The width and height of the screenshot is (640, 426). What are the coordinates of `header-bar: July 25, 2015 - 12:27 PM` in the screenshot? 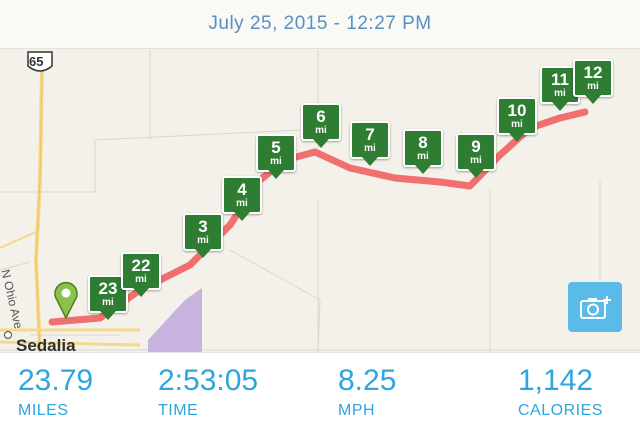 It's located at (320, 24).